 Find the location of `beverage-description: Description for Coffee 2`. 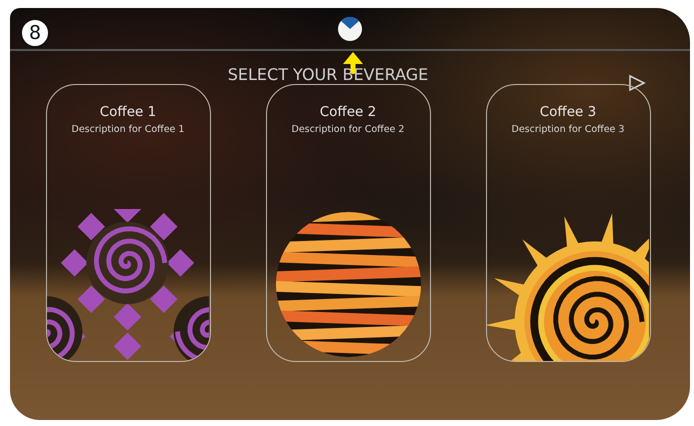

beverage-description: Description for Coffee 2 is located at coordinates (348, 129).